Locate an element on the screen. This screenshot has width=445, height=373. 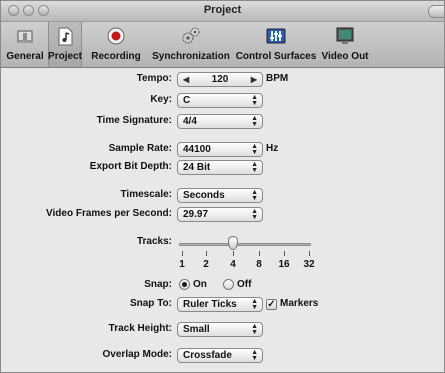
tab-project: Project is located at coordinates (65, 44).